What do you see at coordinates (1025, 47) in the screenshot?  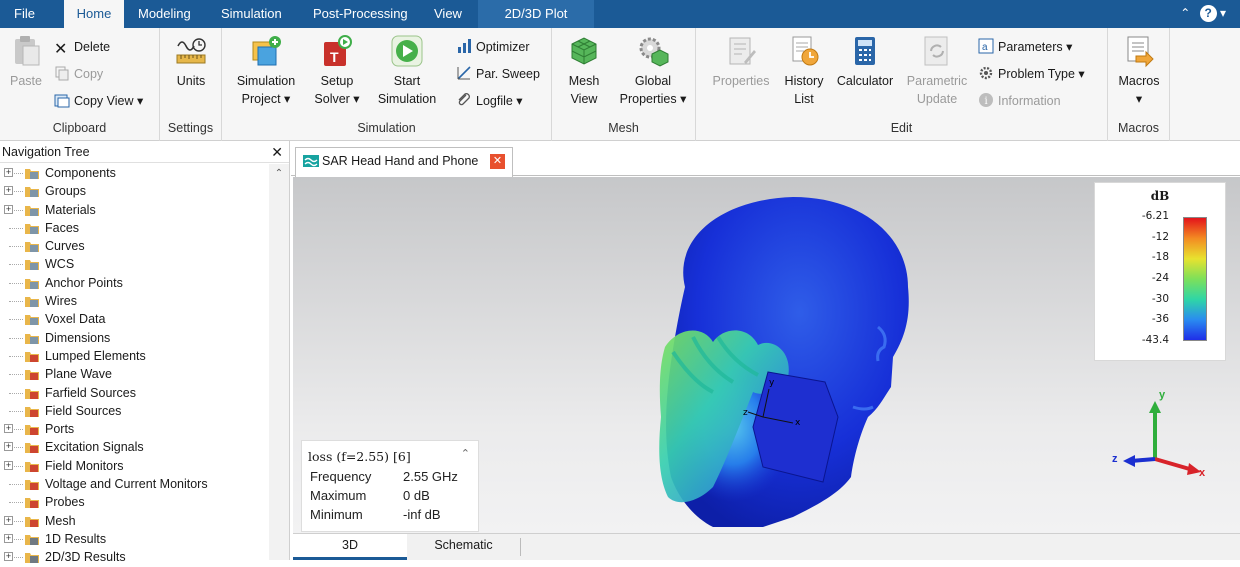 I see `parameters-button: a Parameters ▾` at bounding box center [1025, 47].